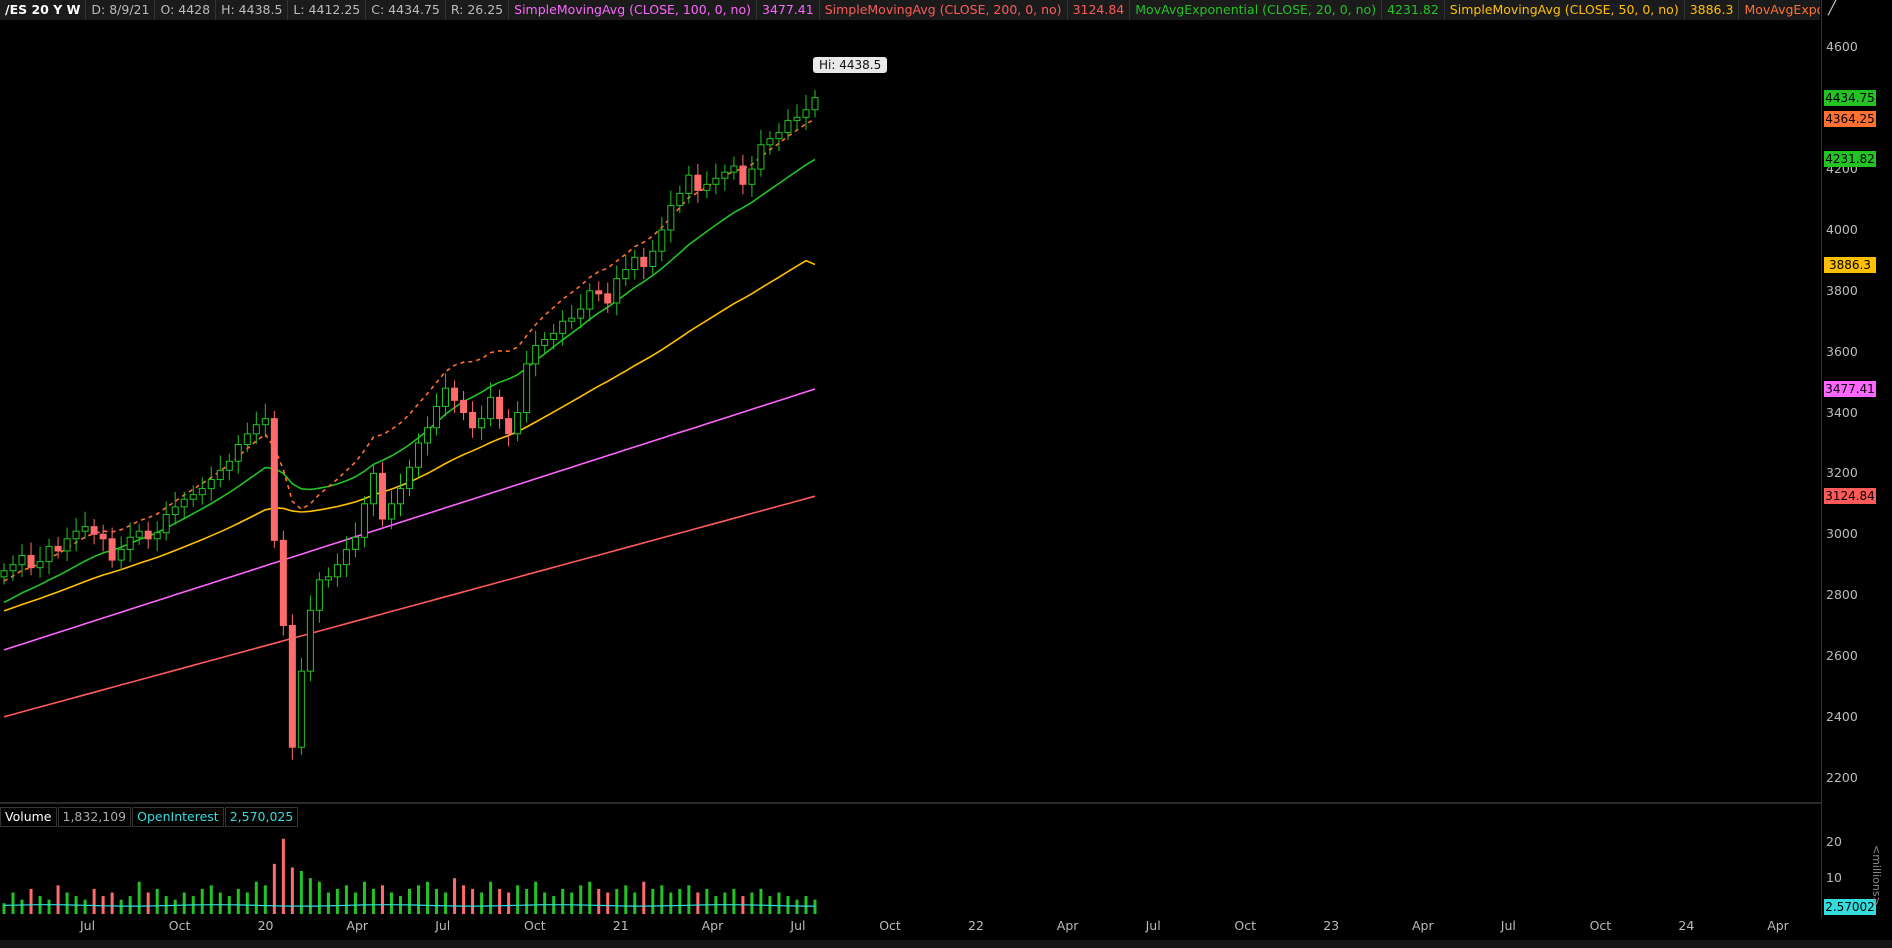 Image resolution: width=1892 pixels, height=948 pixels. I want to click on volume-label: Volume, so click(28, 817).